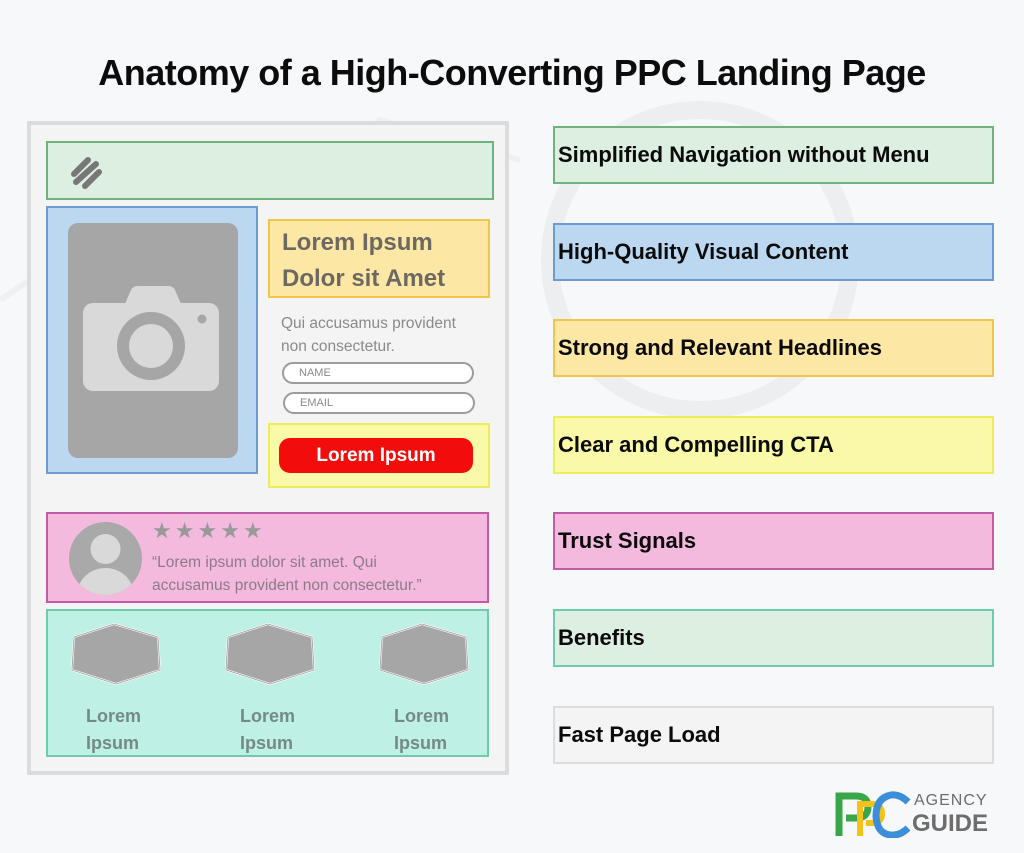  I want to click on headline-line-2: Dolor sit Amet, so click(364, 278).